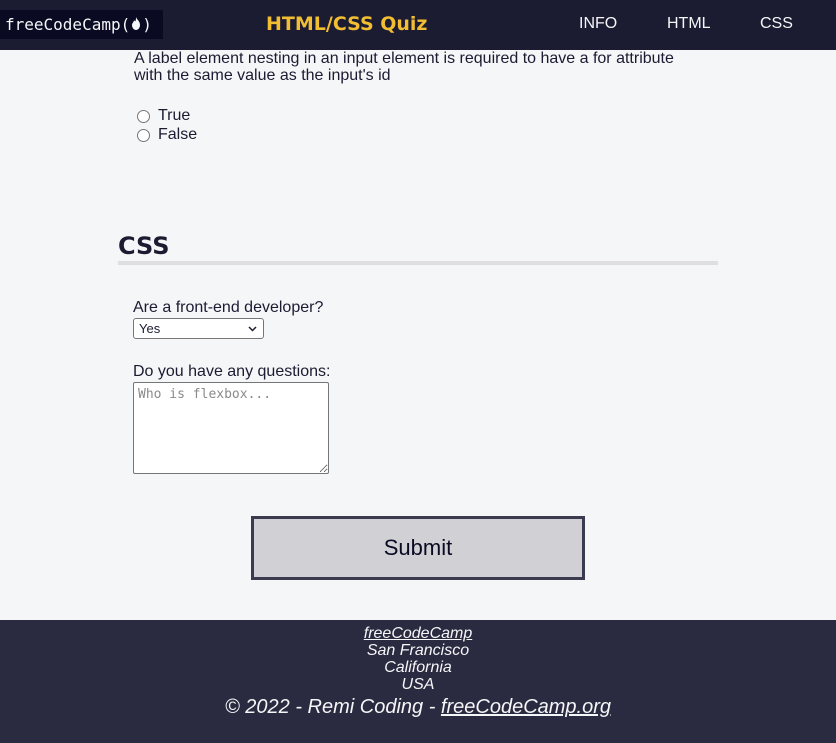 The image size is (836, 743). What do you see at coordinates (147, 24) in the screenshot?
I see `logo-close: )` at bounding box center [147, 24].